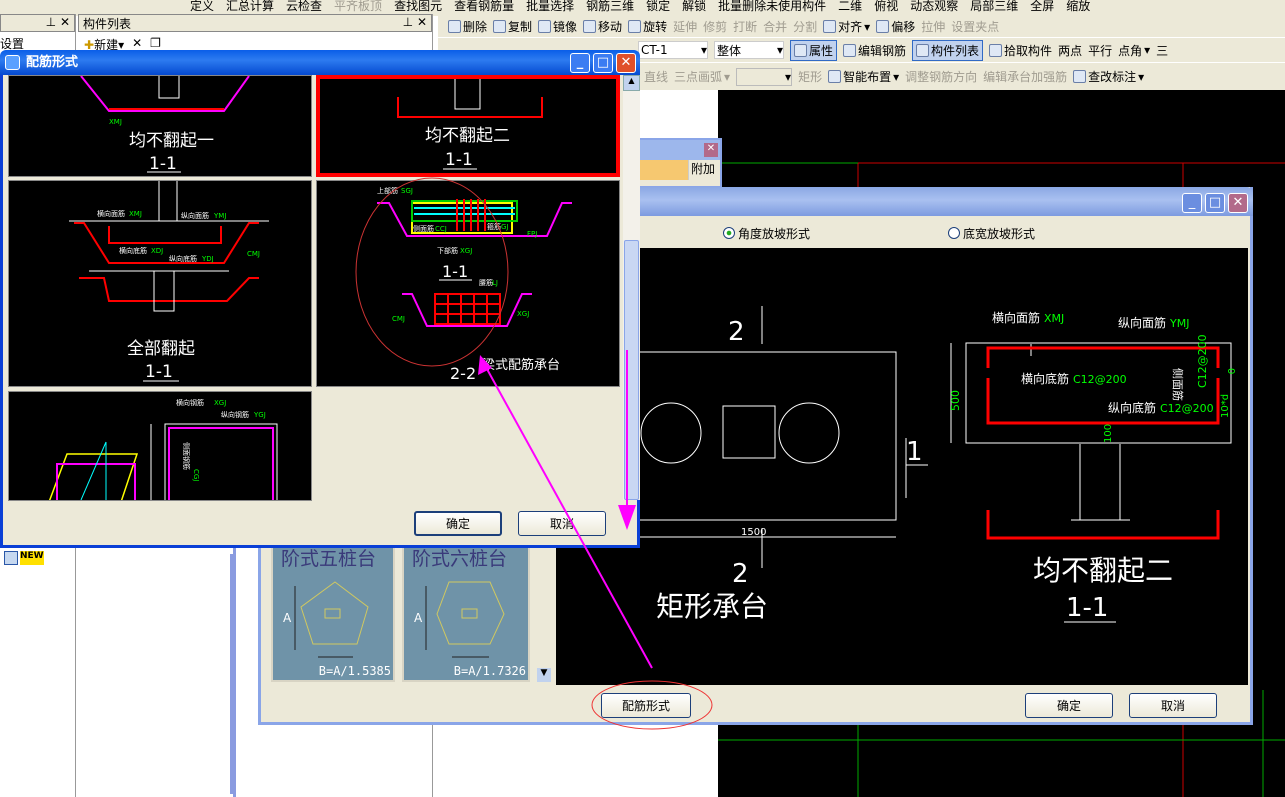 The height and width of the screenshot is (797, 1285). I want to click on toolbar-find: 查找图元, so click(418, 7).